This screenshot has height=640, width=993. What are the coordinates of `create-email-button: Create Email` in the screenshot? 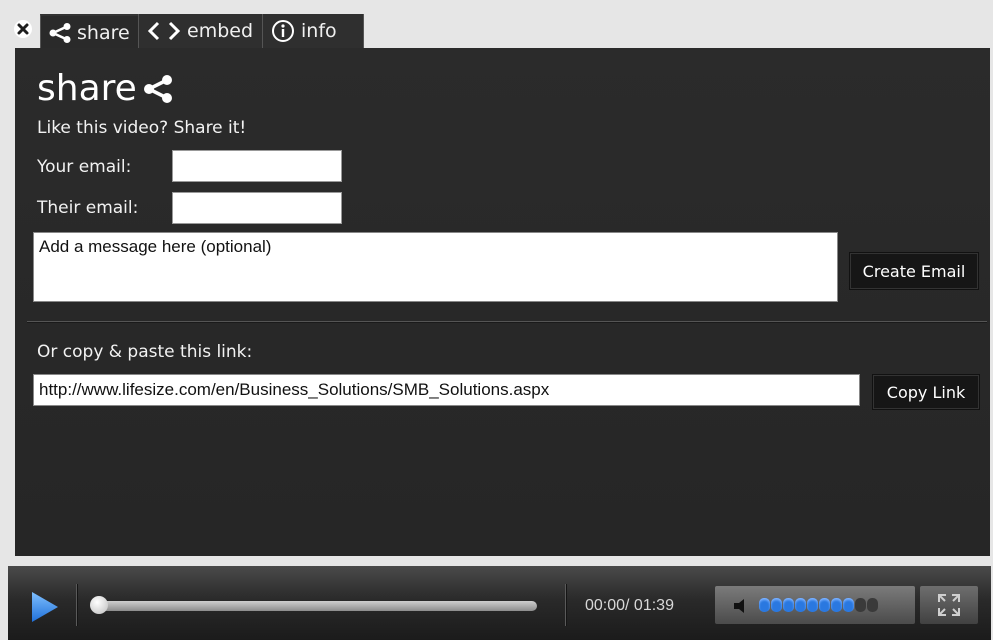 It's located at (914, 271).